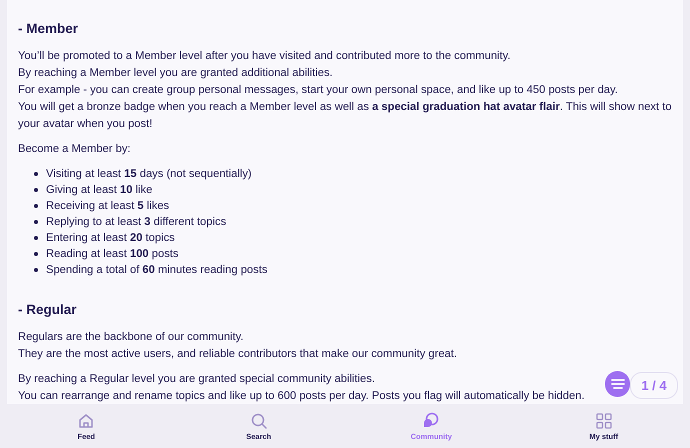  Describe the element at coordinates (49, 29) in the screenshot. I see `section-heading: - Member` at that location.